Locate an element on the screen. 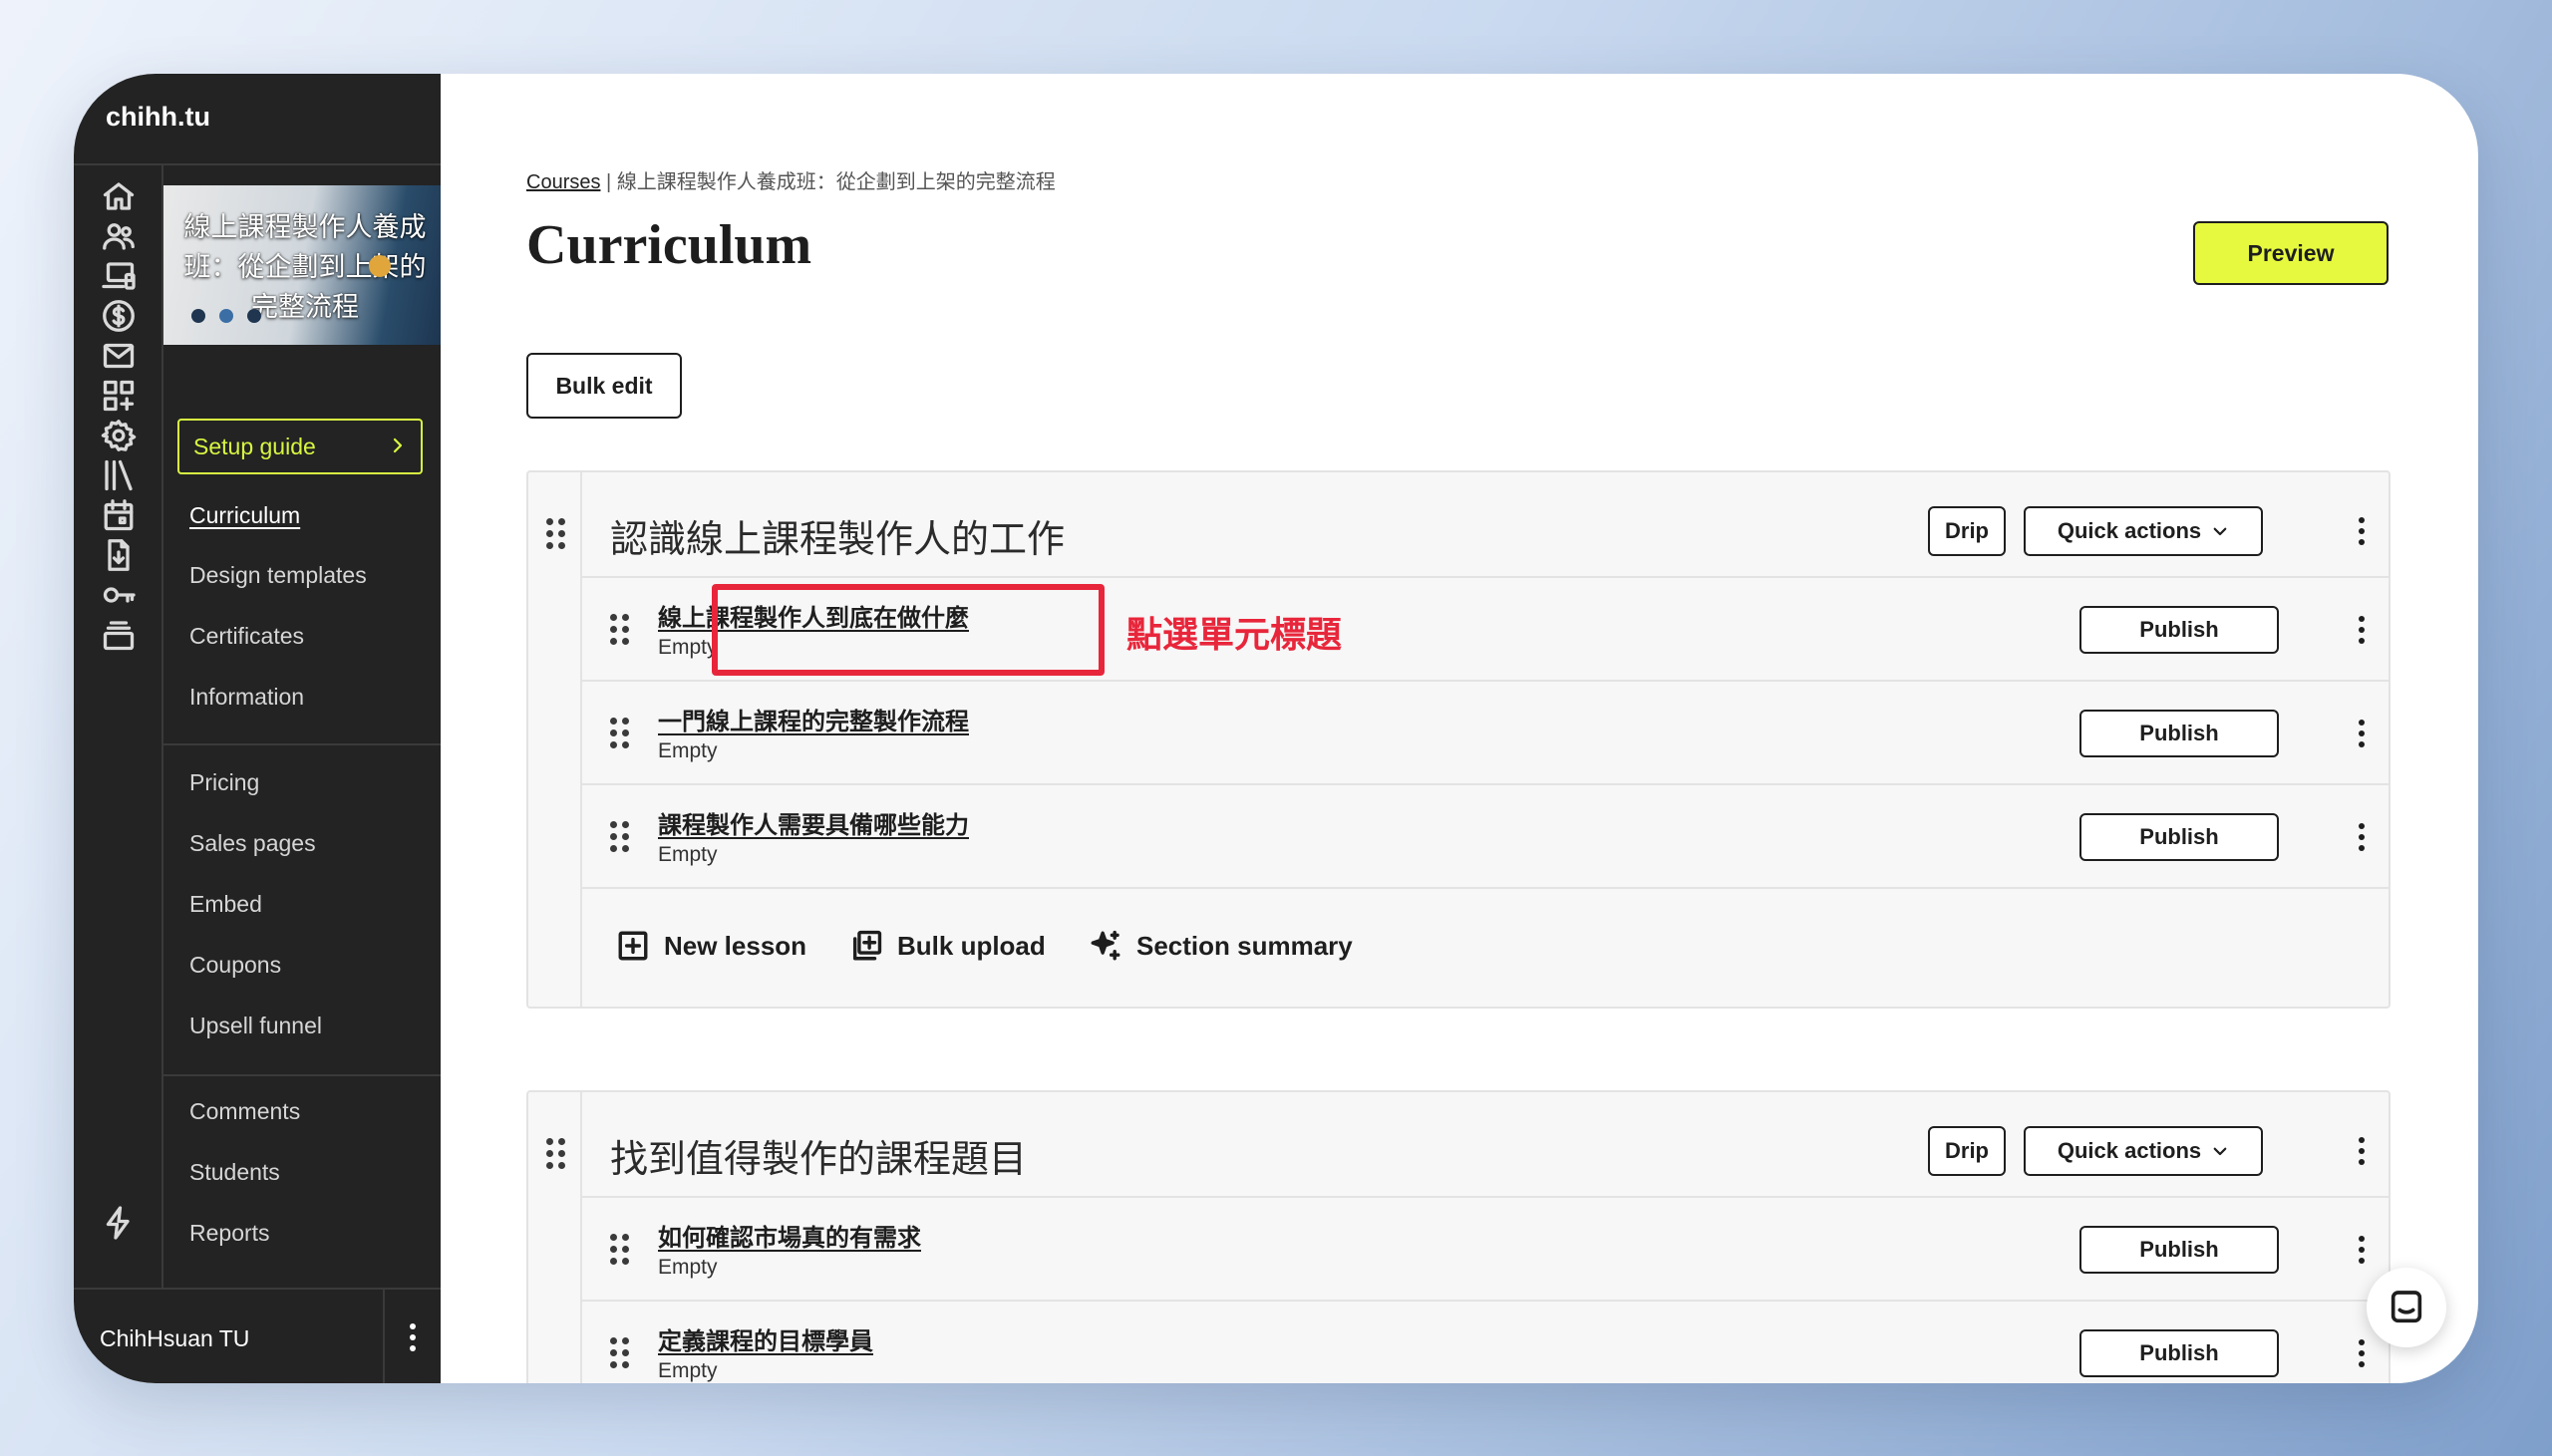  nav-reports: Reports is located at coordinates (229, 1233).